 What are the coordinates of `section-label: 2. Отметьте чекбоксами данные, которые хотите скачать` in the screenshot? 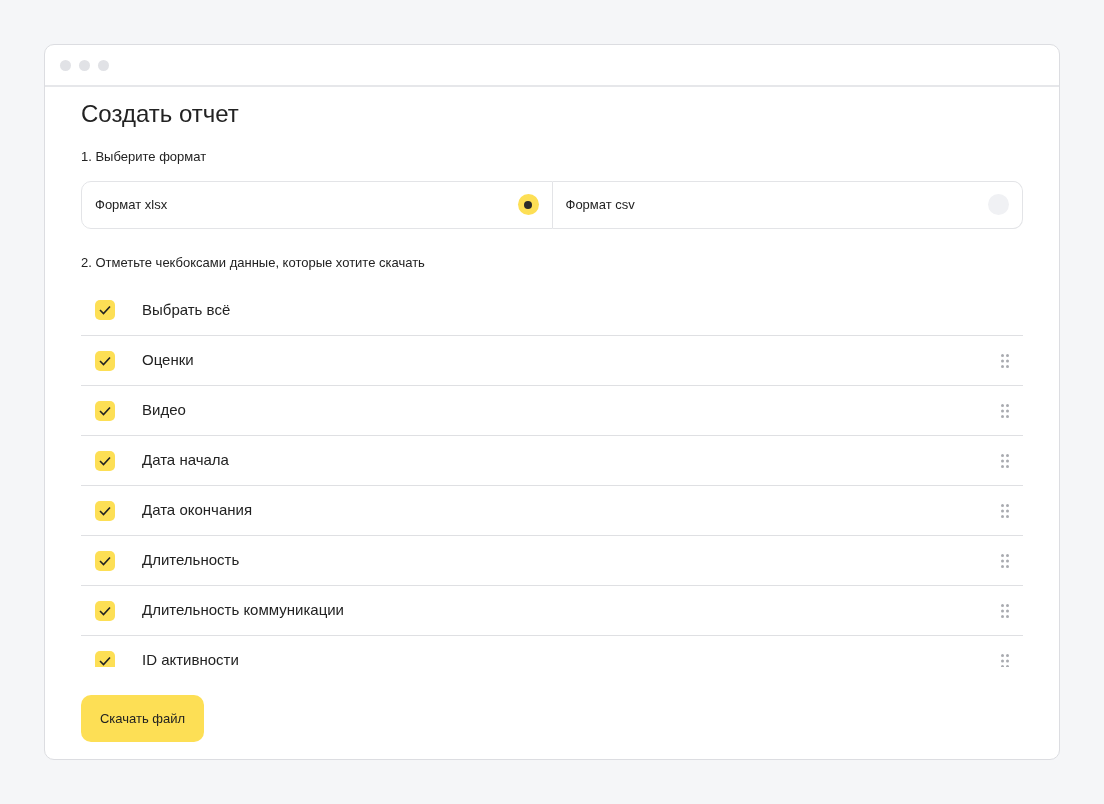 It's located at (253, 262).